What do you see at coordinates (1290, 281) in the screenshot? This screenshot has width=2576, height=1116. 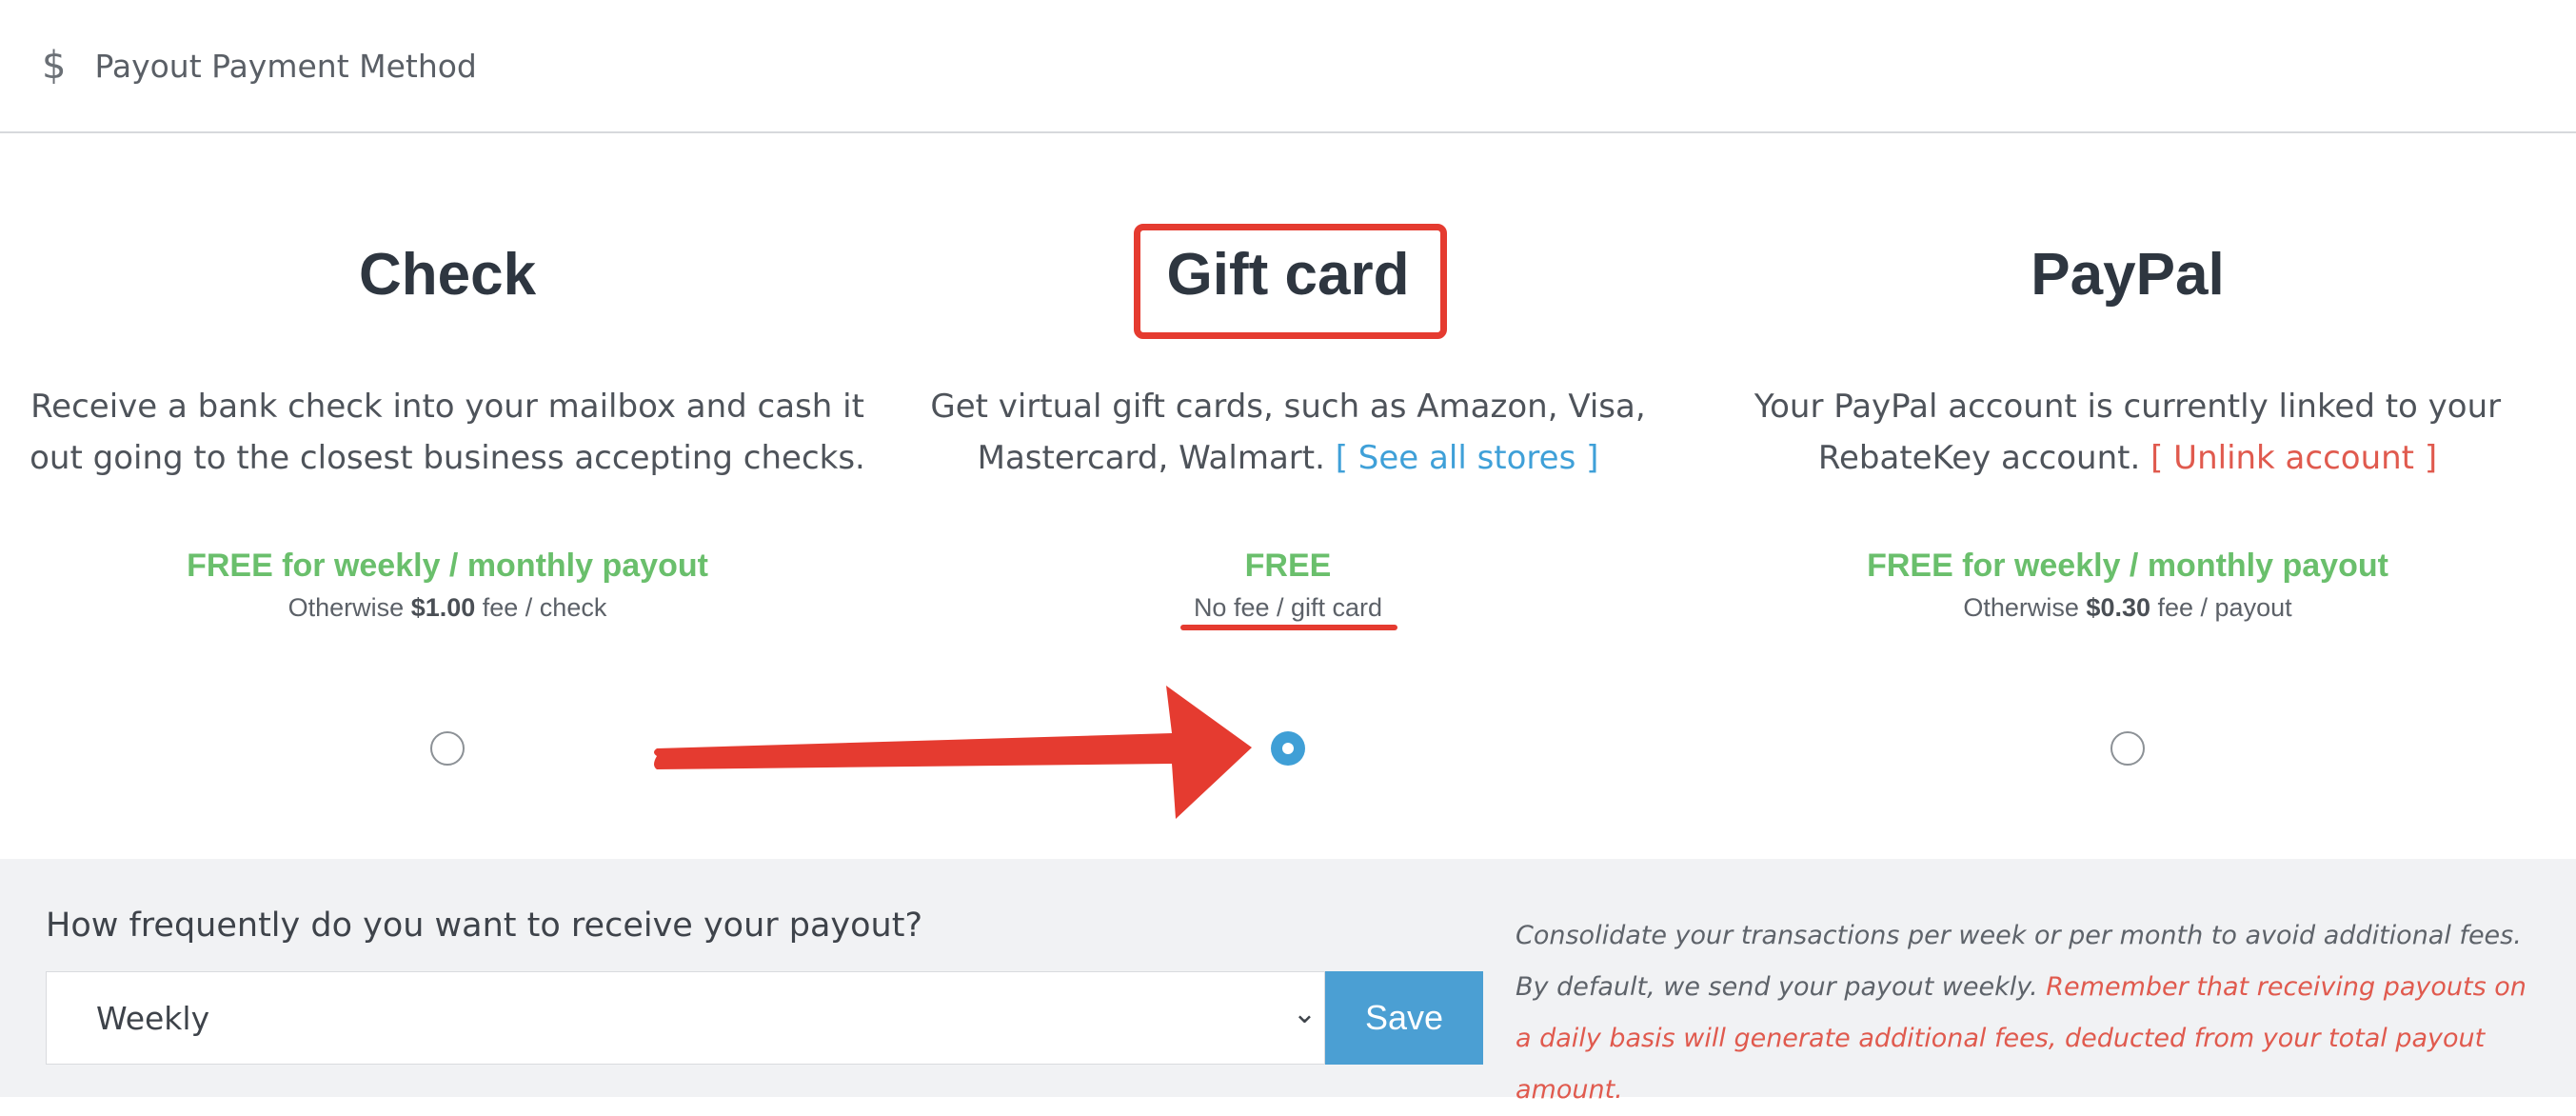 I see `annotation-highlight-box` at bounding box center [1290, 281].